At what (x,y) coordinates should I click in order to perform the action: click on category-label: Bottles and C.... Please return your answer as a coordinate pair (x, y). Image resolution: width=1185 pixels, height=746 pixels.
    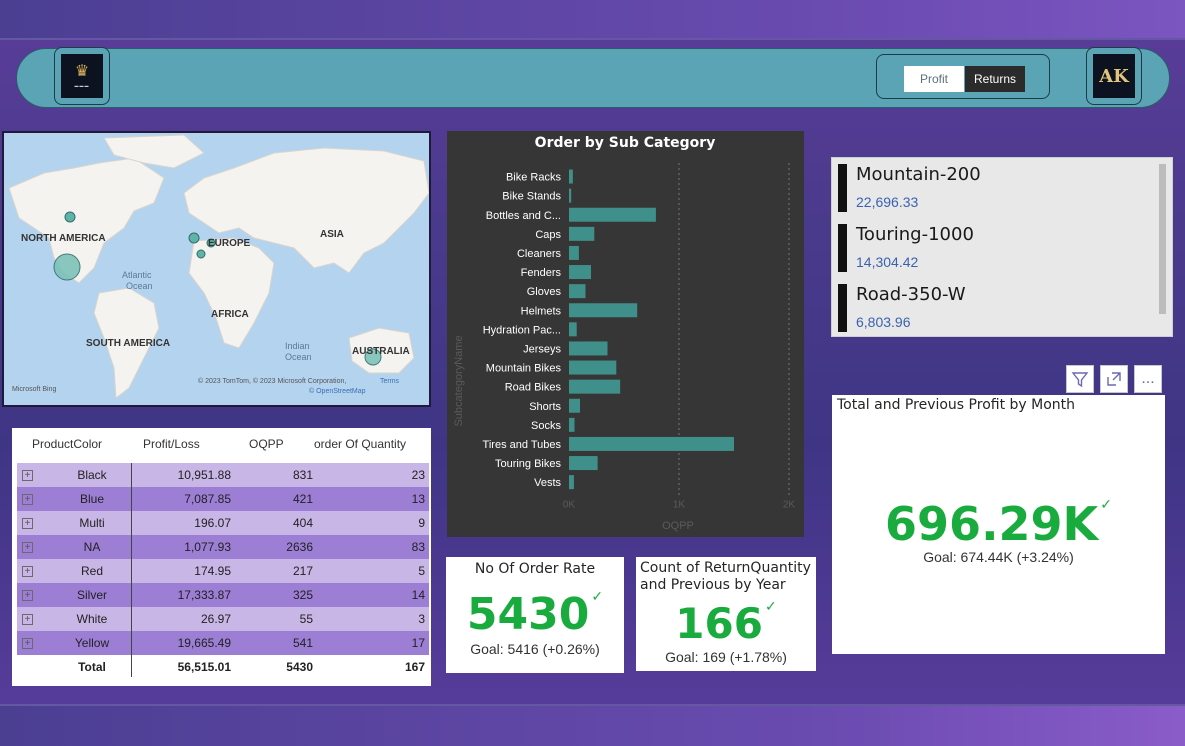
    Looking at the image, I should click on (523, 216).